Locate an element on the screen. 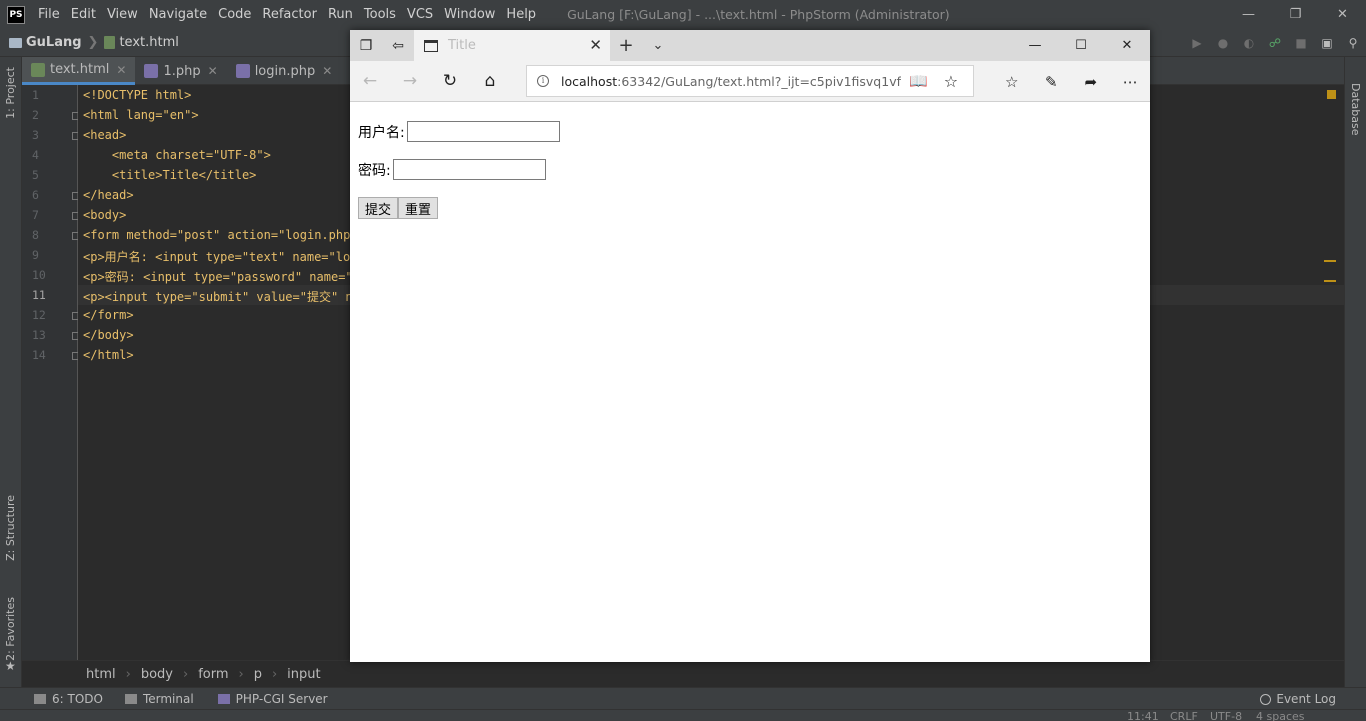 Image resolution: width=1366 pixels, height=721 pixels. info-icon: i is located at coordinates (543, 81).